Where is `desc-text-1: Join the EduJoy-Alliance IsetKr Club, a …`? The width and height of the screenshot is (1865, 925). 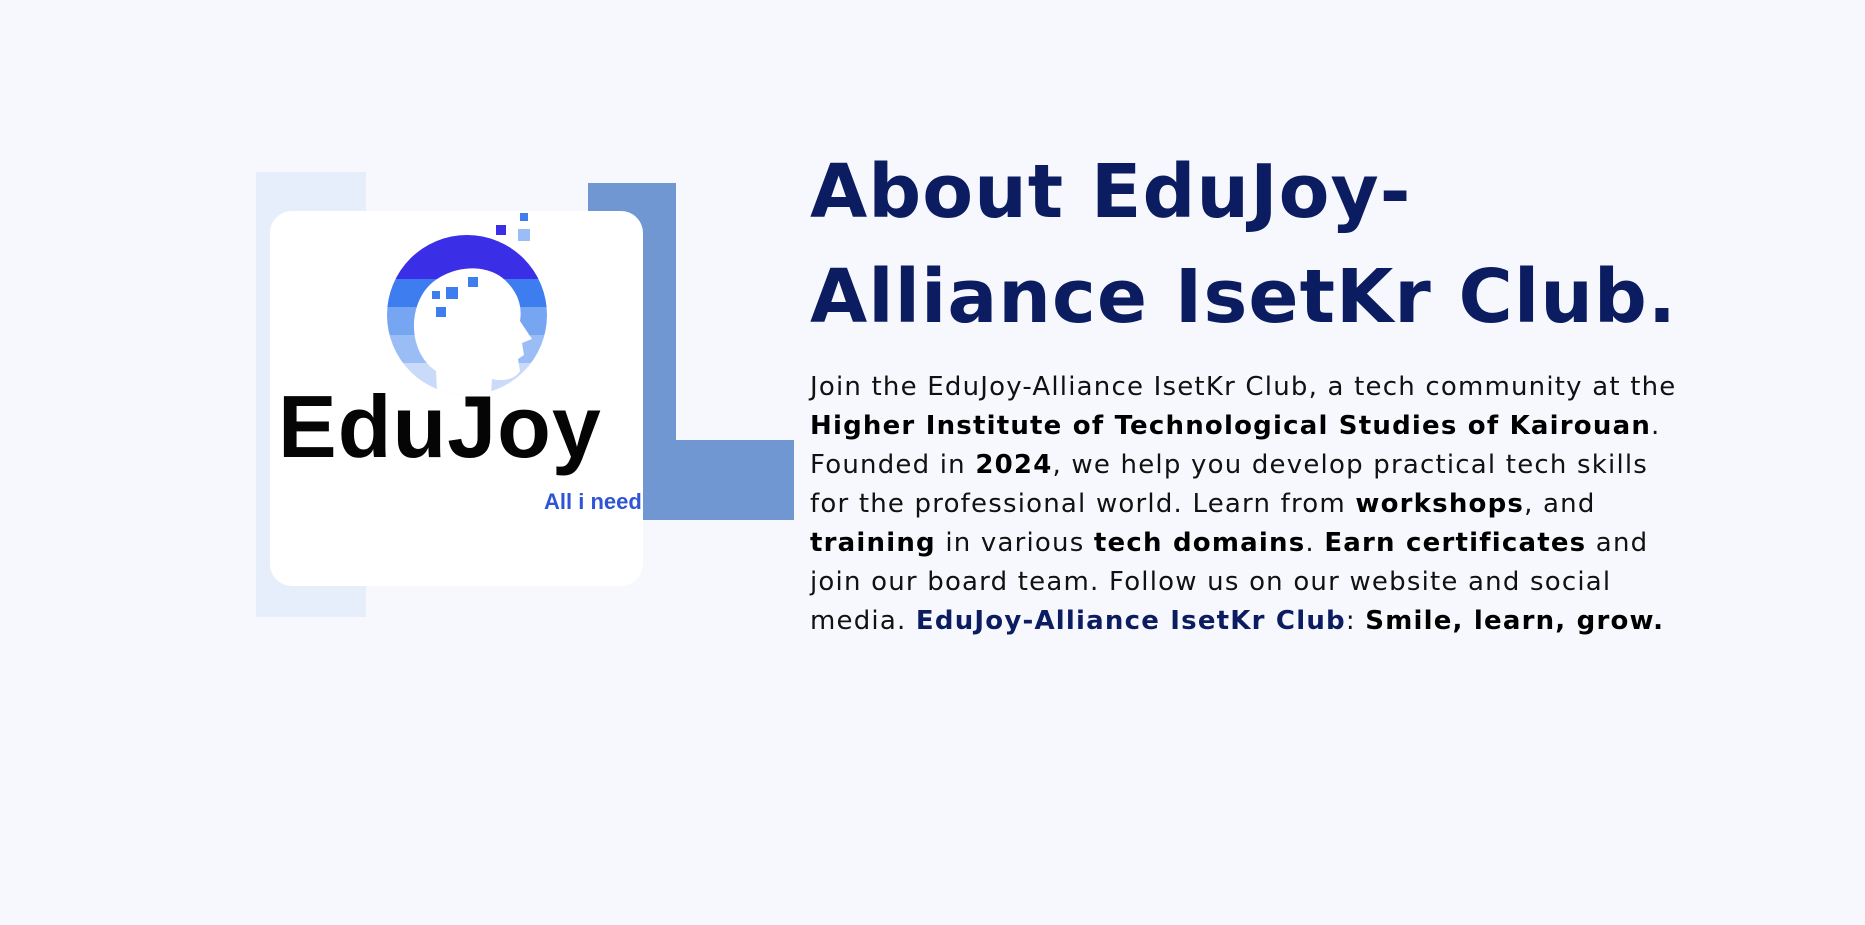
desc-text-1: Join the EduJoy-Alliance IsetKr Club, a … is located at coordinates (1243, 387).